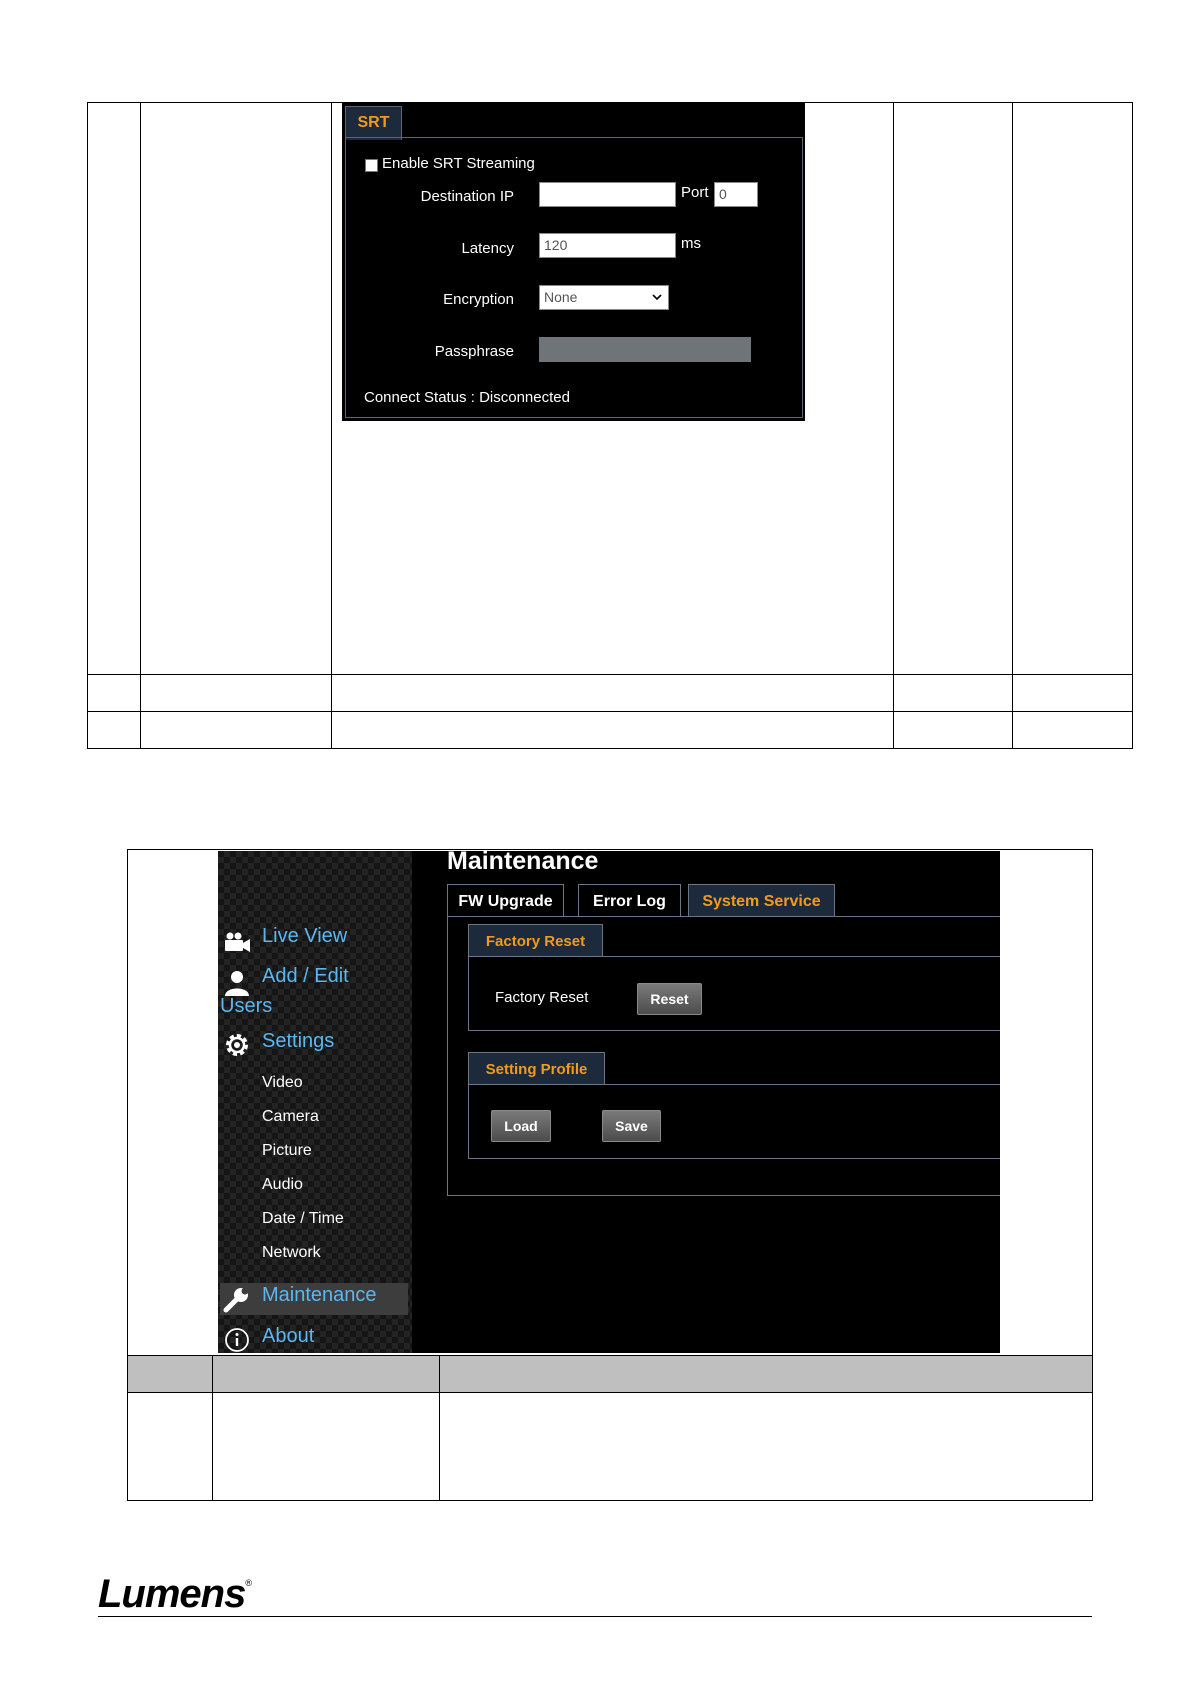  What do you see at coordinates (237, 983) in the screenshot?
I see `user-icon` at bounding box center [237, 983].